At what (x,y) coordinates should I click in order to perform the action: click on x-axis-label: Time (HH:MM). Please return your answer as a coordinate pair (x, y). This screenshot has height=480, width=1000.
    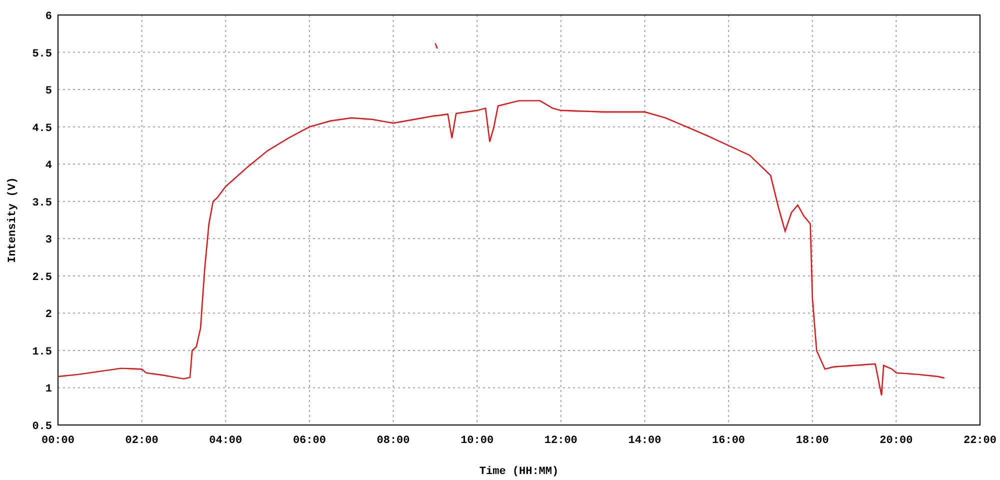
    Looking at the image, I should click on (519, 472).